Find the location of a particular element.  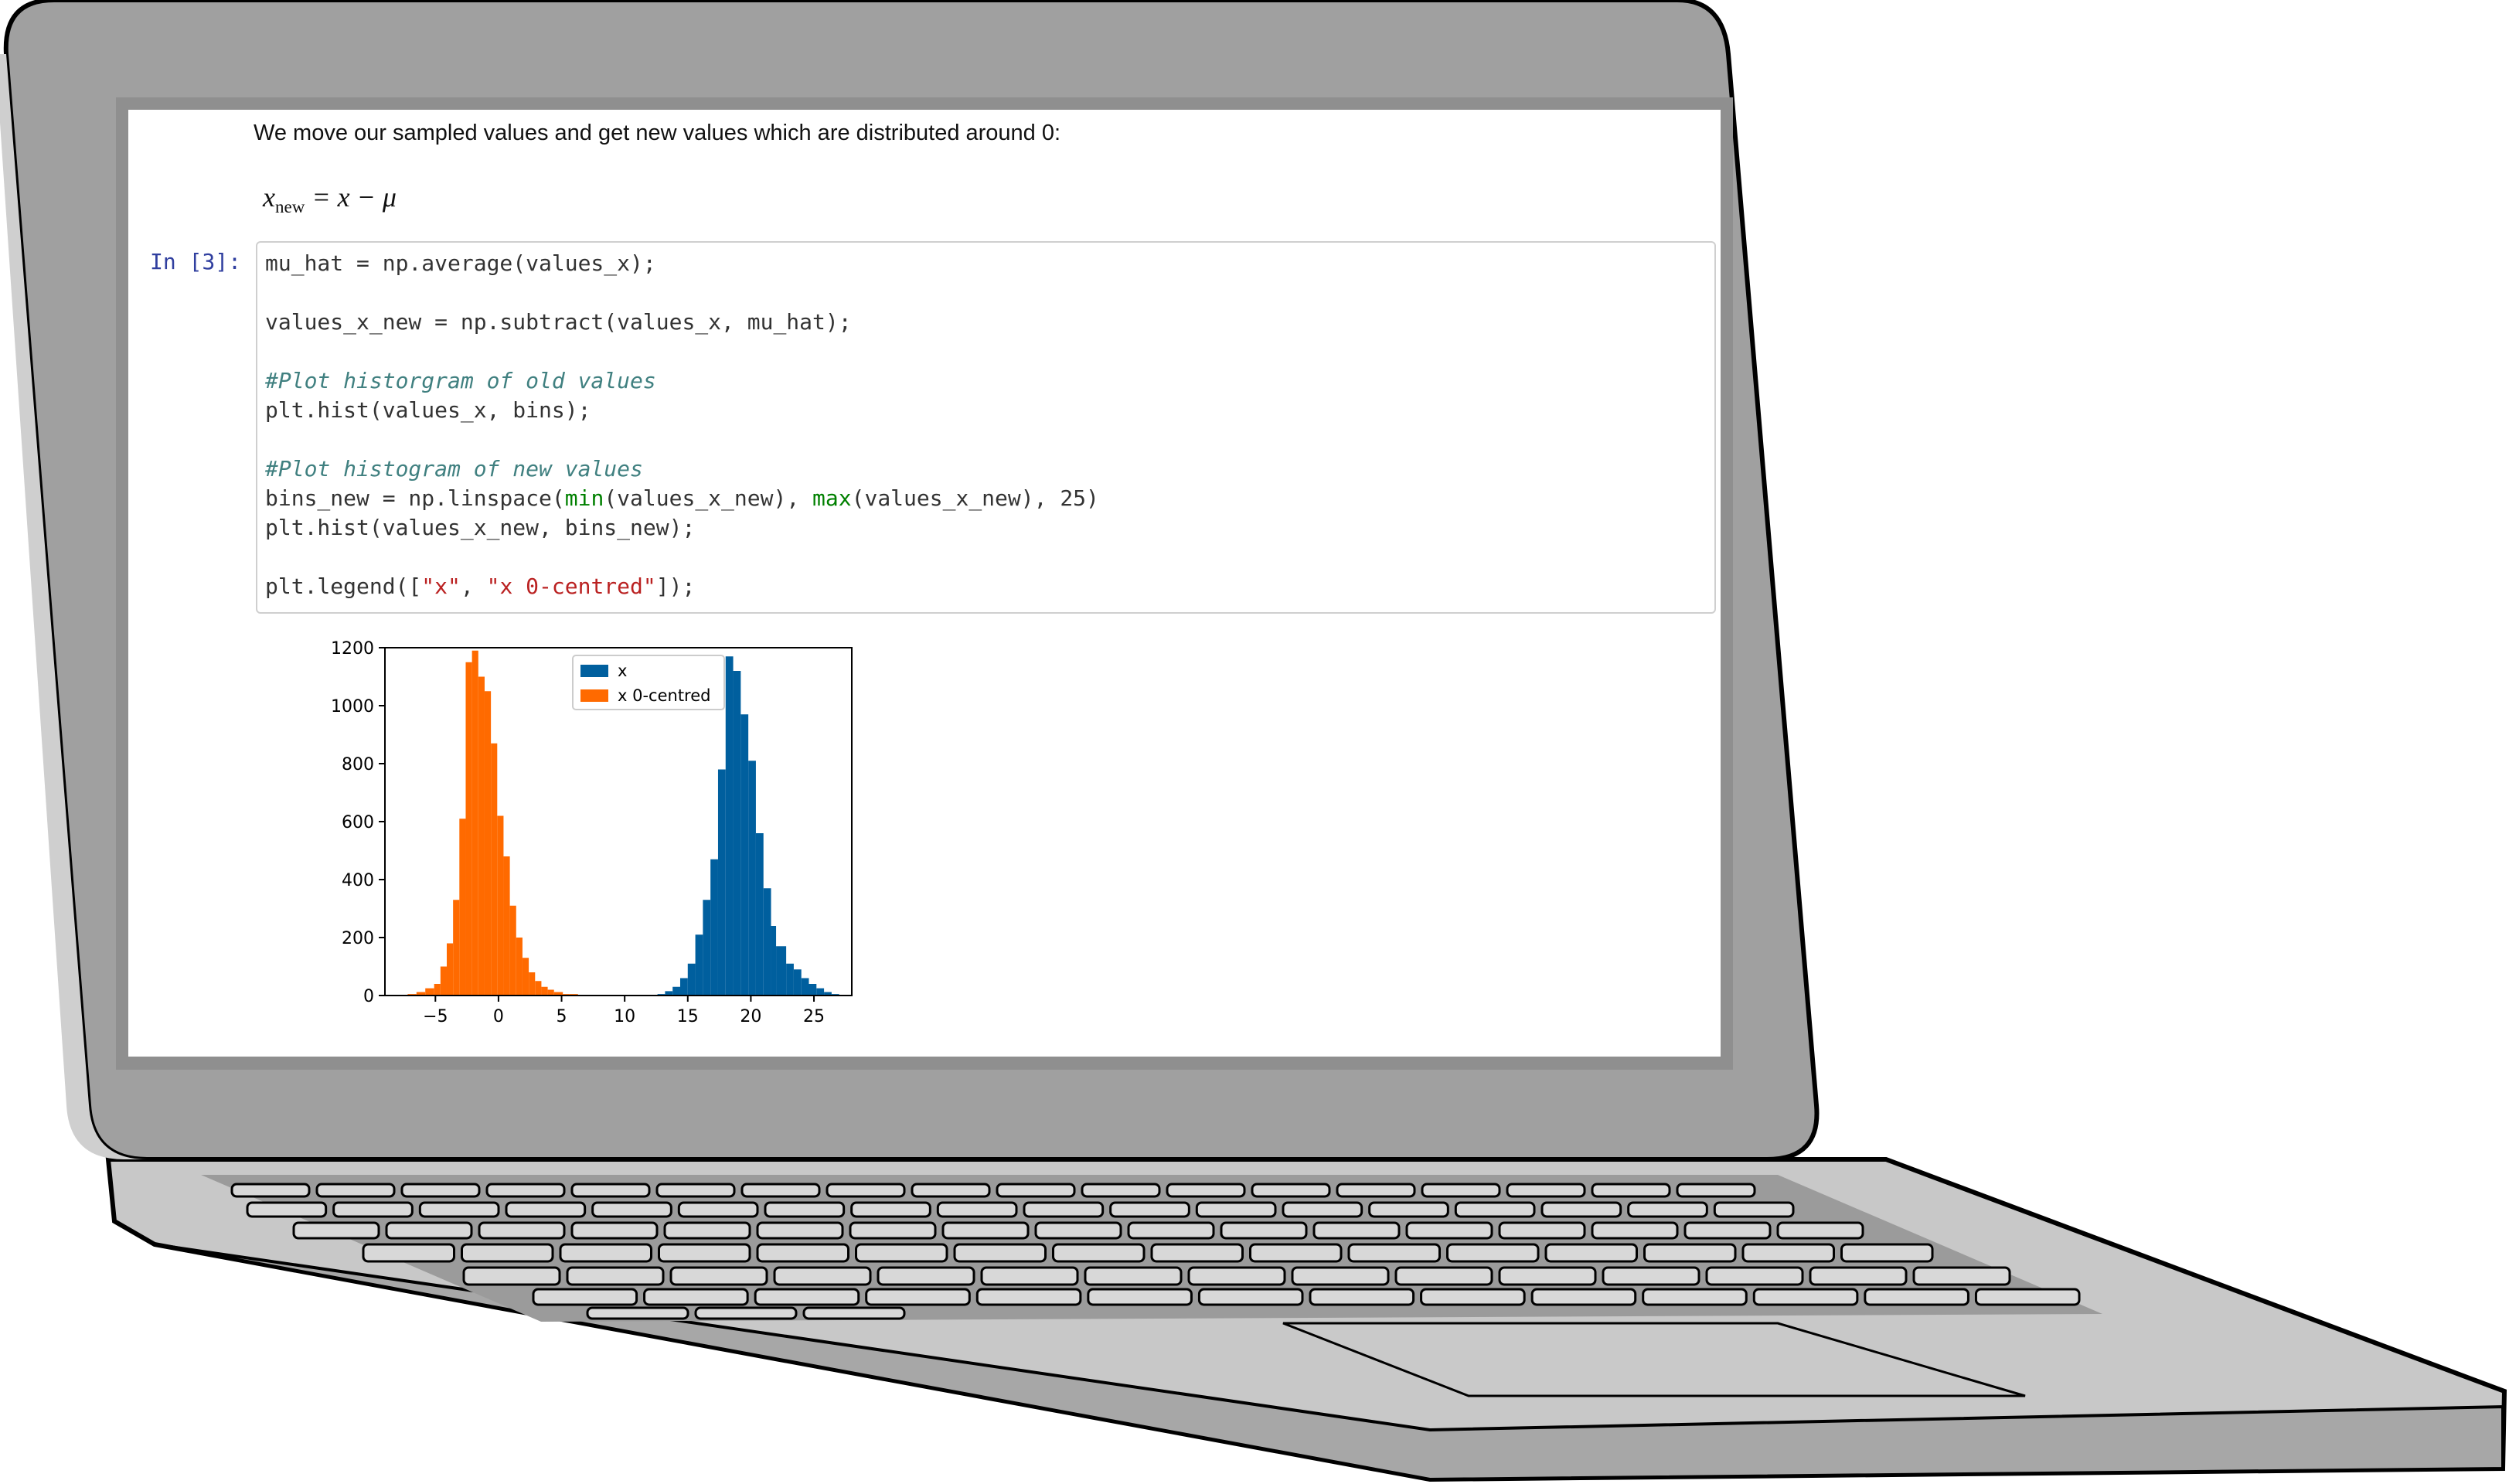

code-token: "x 0-centred" is located at coordinates (571, 586).